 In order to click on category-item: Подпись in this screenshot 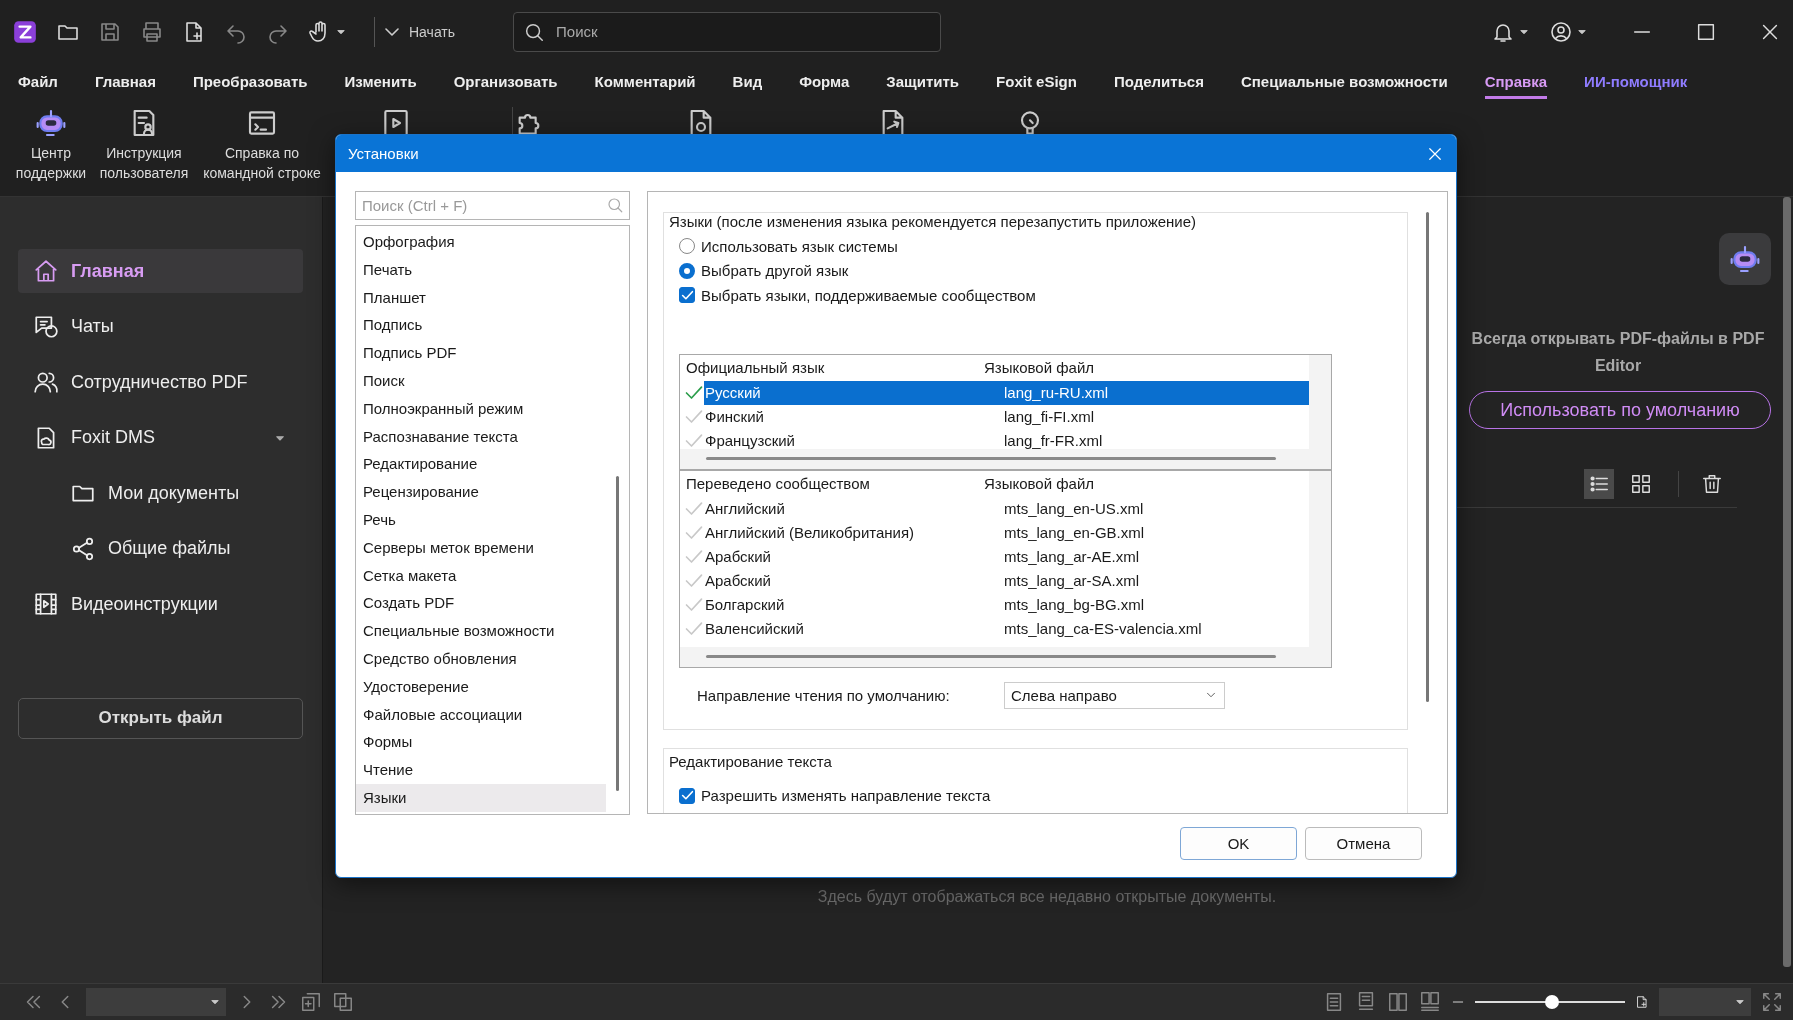, I will do `click(481, 325)`.